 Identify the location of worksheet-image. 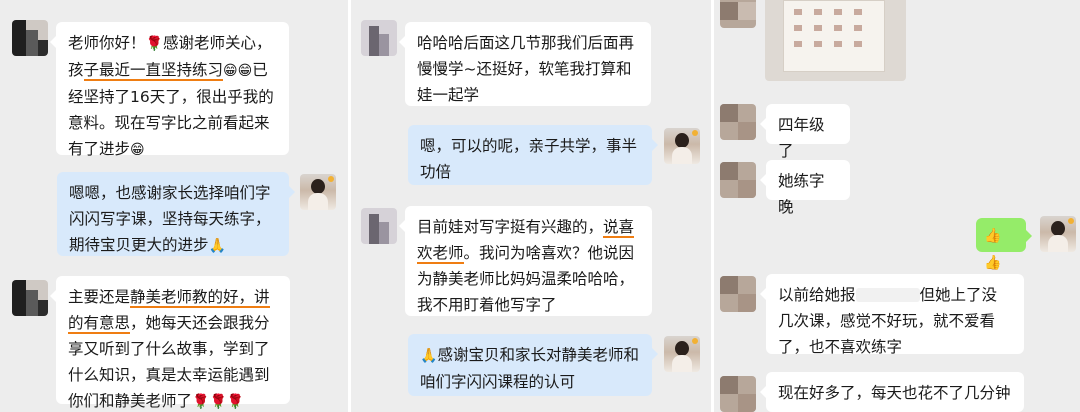
(834, 36).